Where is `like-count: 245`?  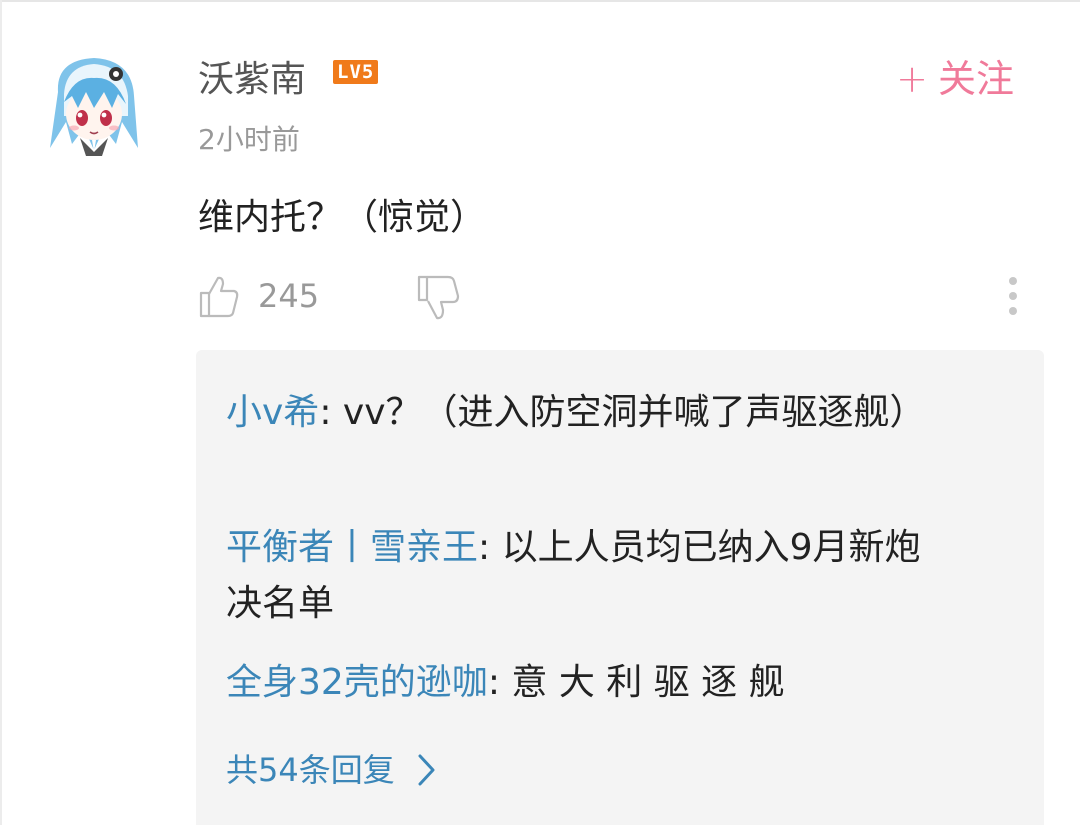 like-count: 245 is located at coordinates (289, 296).